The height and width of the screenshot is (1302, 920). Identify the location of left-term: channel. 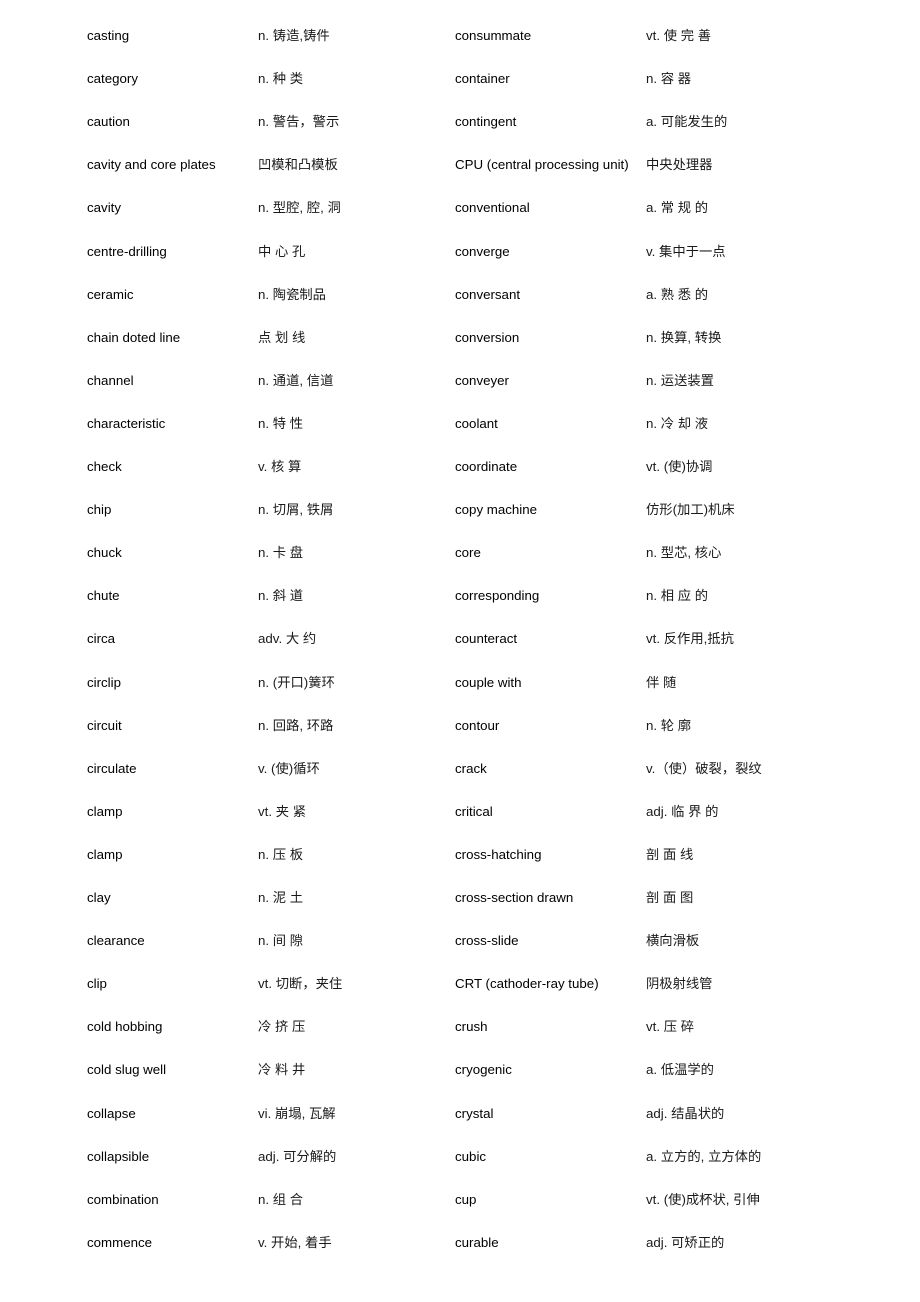
(110, 380).